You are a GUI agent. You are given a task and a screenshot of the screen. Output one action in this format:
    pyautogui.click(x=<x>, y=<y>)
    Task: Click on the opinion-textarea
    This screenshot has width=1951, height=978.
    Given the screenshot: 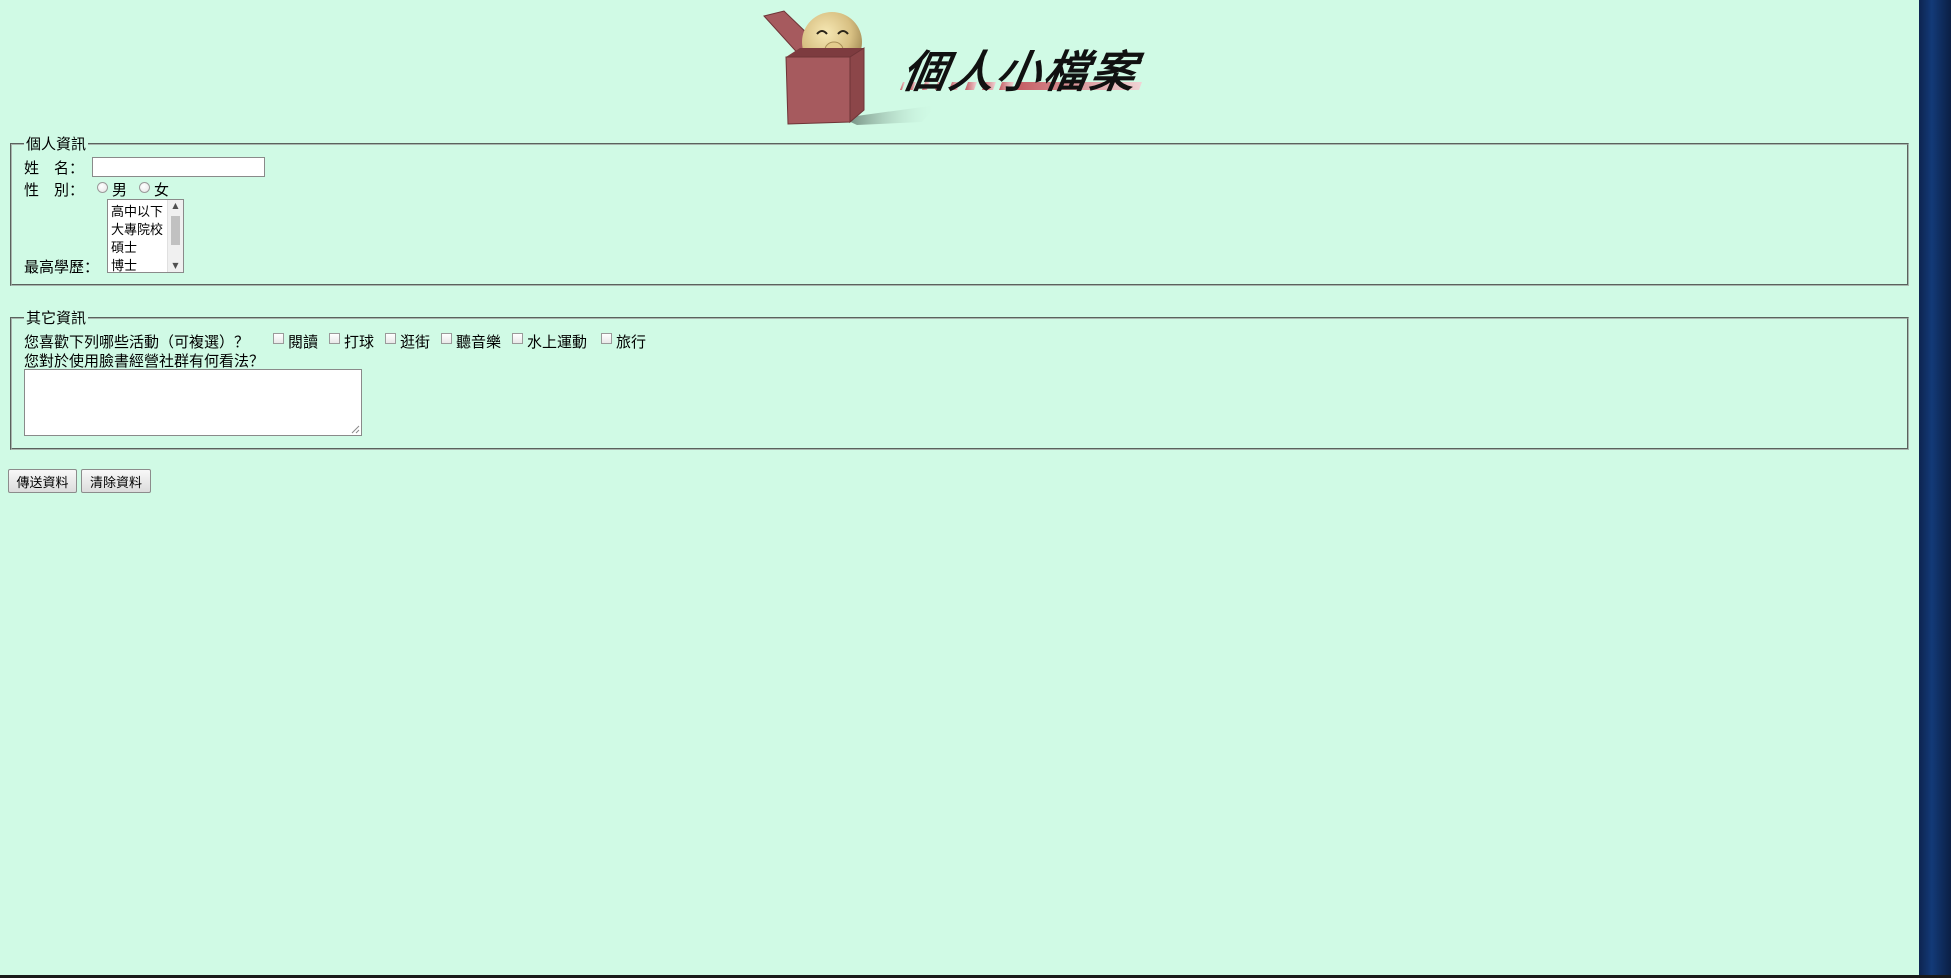 What is the action you would take?
    pyautogui.click(x=193, y=402)
    